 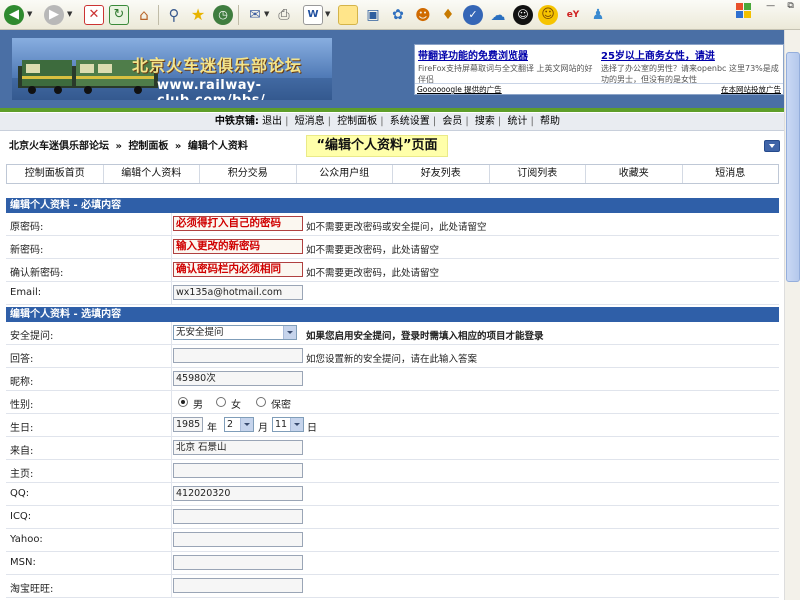 I want to click on security-question-note: 如果您启用安全提问，登录时需填入相应的项目才能登录, so click(x=425, y=336).